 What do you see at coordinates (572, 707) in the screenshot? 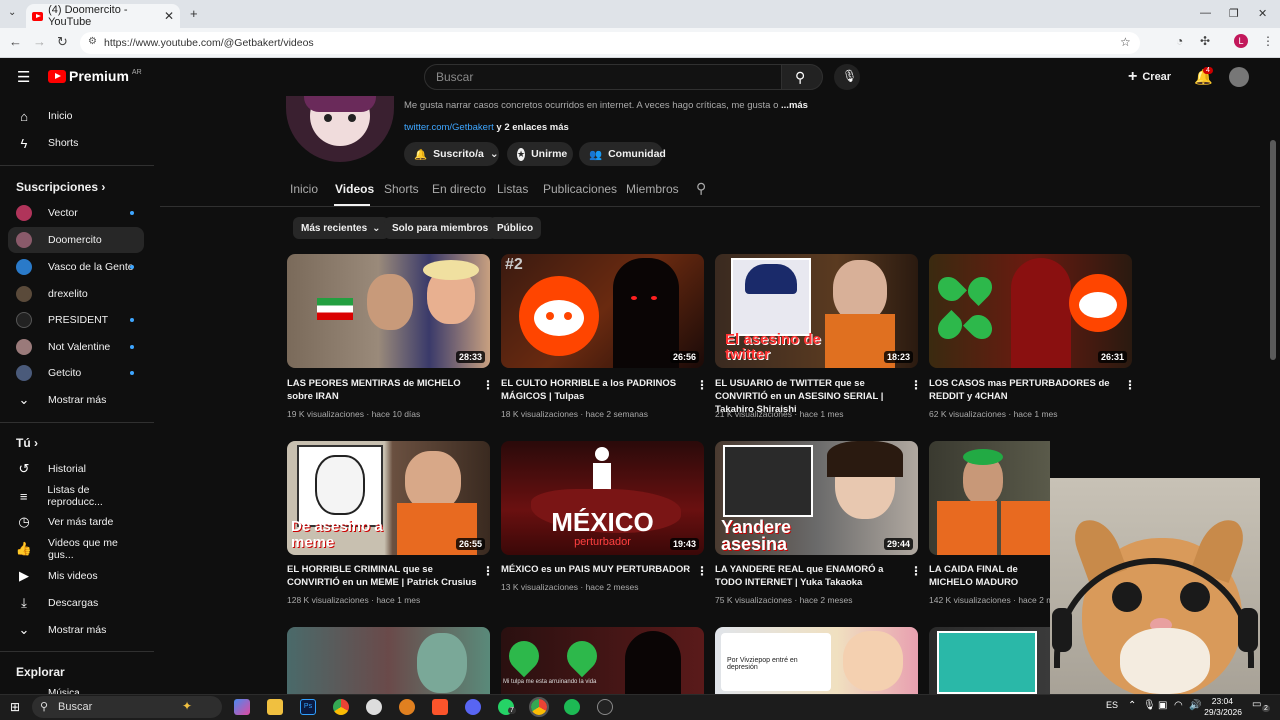
I see `spotify-icon` at bounding box center [572, 707].